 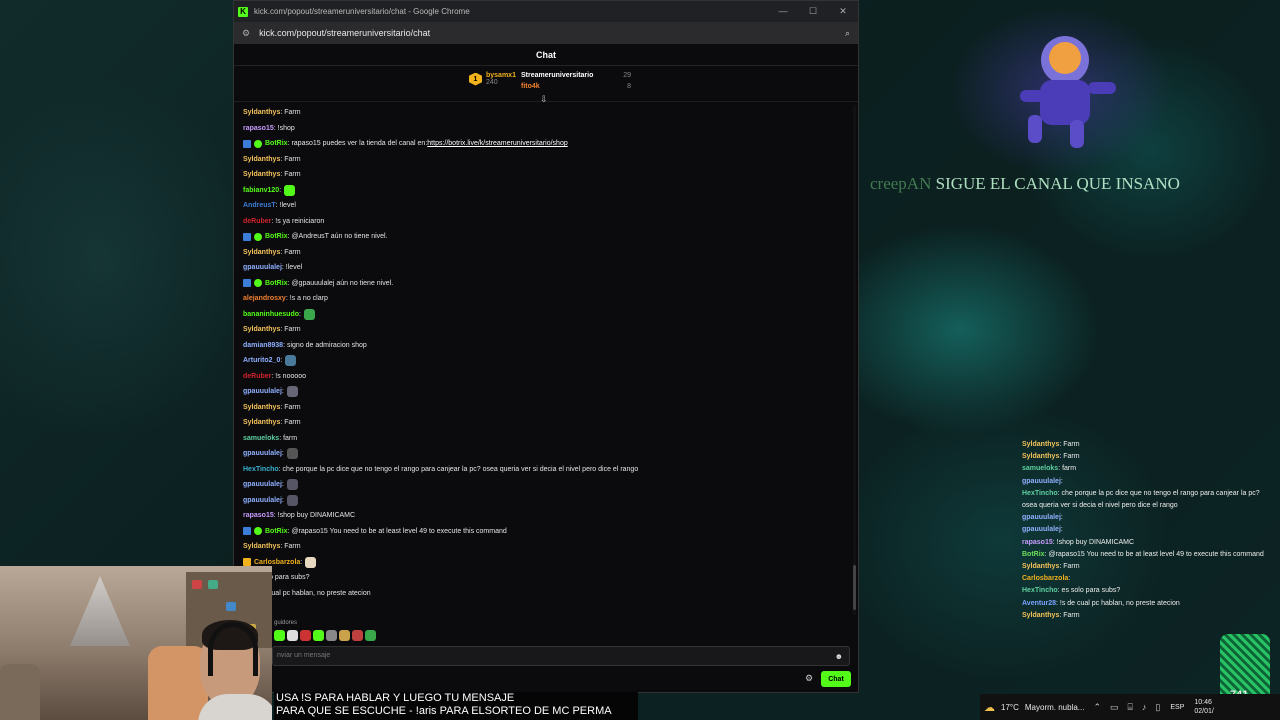 I want to click on weather-temperature: 17°C, so click(x=1010, y=707).